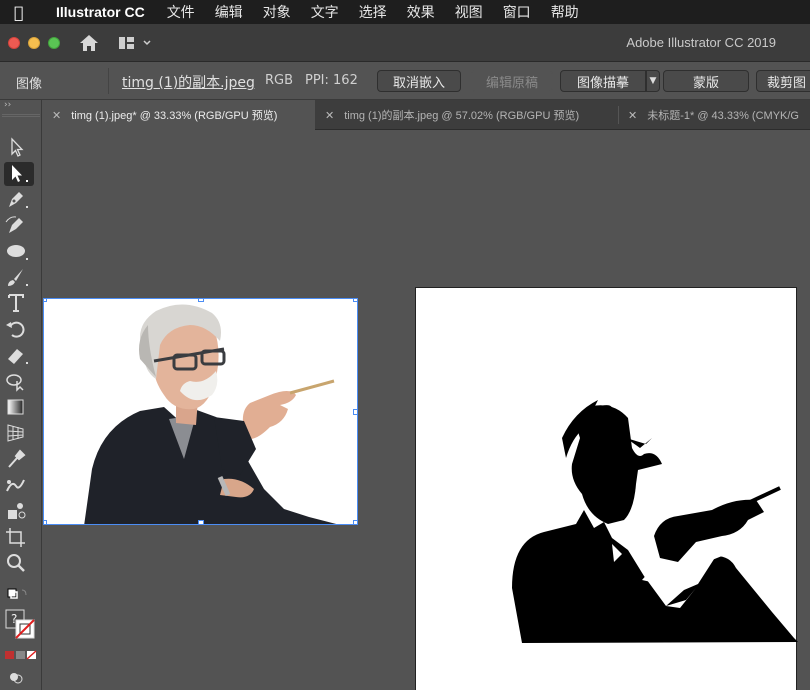 This screenshot has height=690, width=810. What do you see at coordinates (210, 414) in the screenshot?
I see `man-portrait-image` at bounding box center [210, 414].